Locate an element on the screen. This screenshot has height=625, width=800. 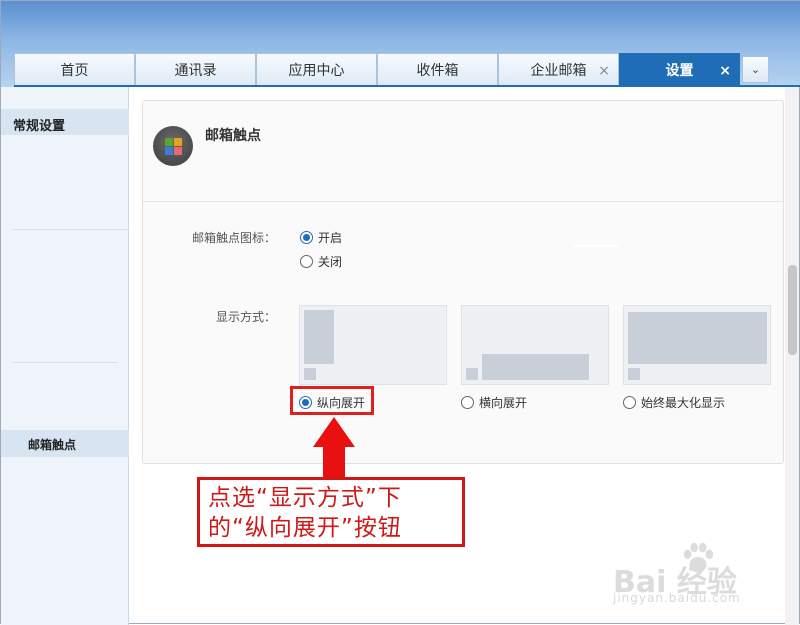
radio-icon-on: 开启 is located at coordinates (321, 237).